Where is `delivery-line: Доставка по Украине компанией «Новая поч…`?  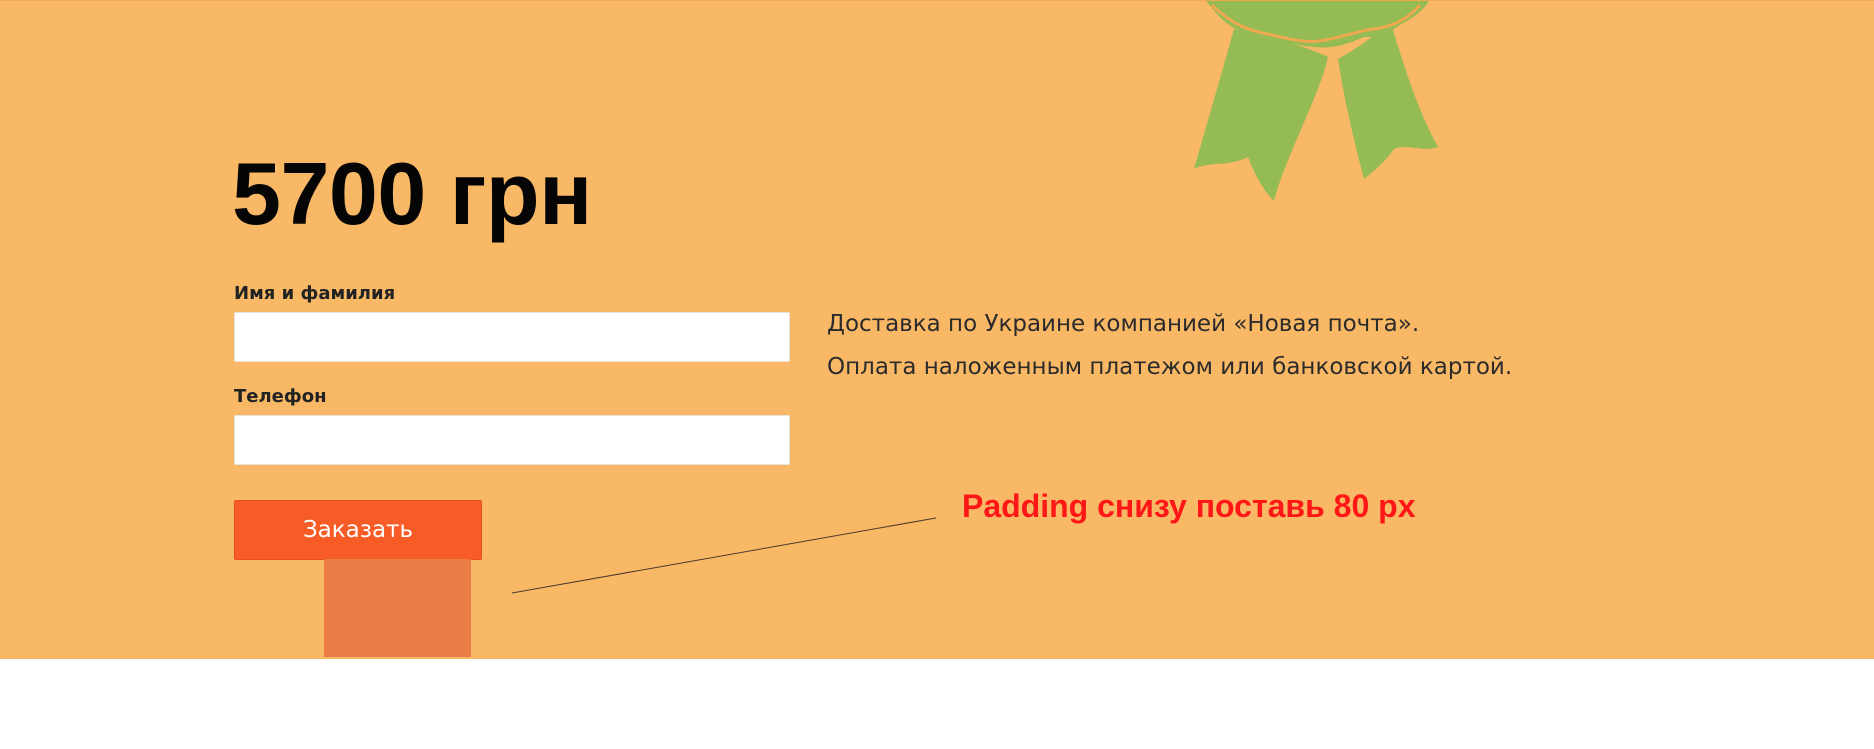 delivery-line: Доставка по Украине компанией «Новая поч… is located at coordinates (1123, 324).